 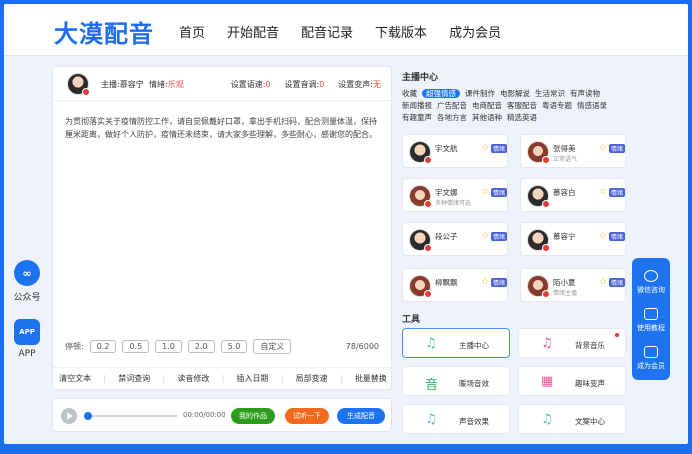 What do you see at coordinates (522, 117) in the screenshot?
I see `category-tag: 精选英语` at bounding box center [522, 117].